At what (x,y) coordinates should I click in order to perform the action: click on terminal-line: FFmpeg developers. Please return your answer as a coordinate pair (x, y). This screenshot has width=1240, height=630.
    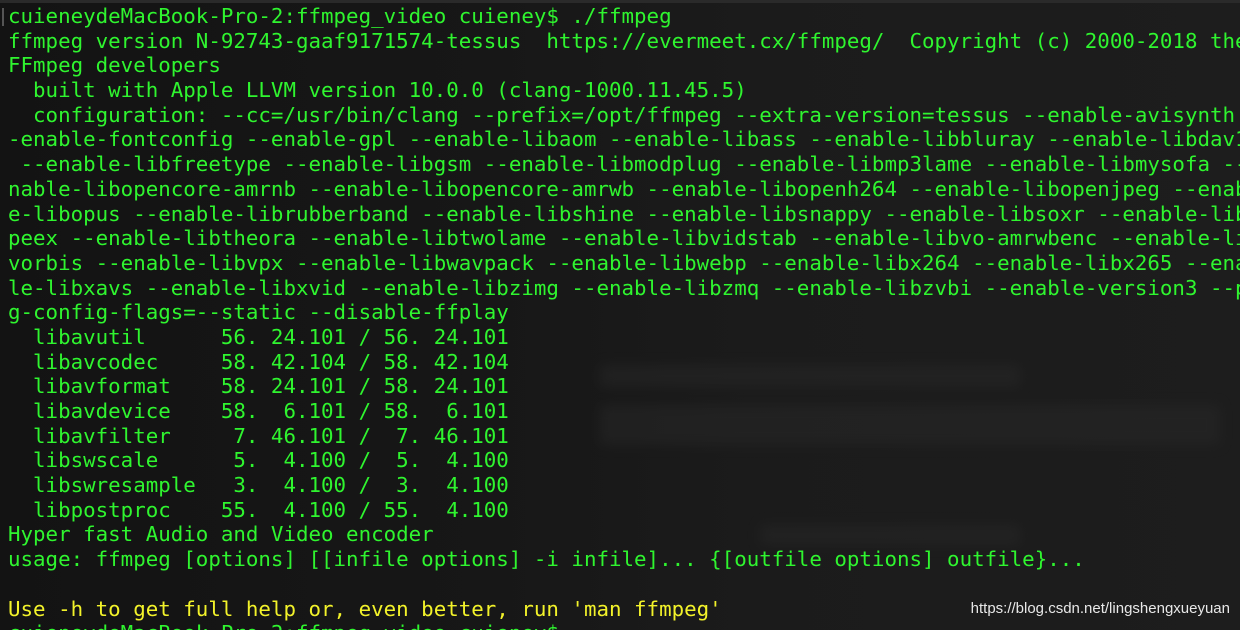
    Looking at the image, I should click on (114, 65).